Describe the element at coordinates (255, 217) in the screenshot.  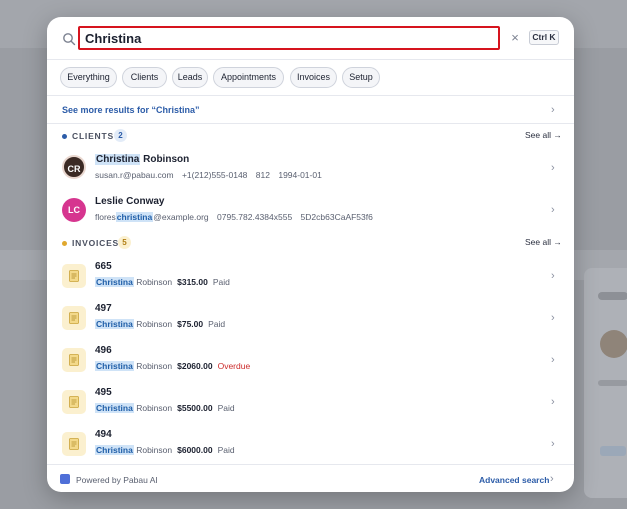
I see `client-phone: 0795.782.4384x555` at that location.